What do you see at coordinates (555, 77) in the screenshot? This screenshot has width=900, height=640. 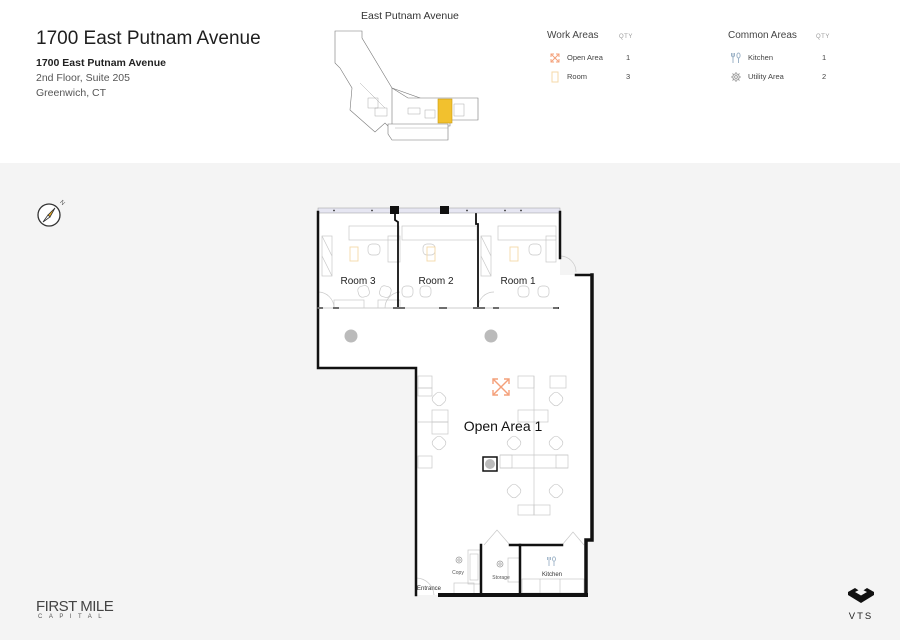 I see `room-icon` at bounding box center [555, 77].